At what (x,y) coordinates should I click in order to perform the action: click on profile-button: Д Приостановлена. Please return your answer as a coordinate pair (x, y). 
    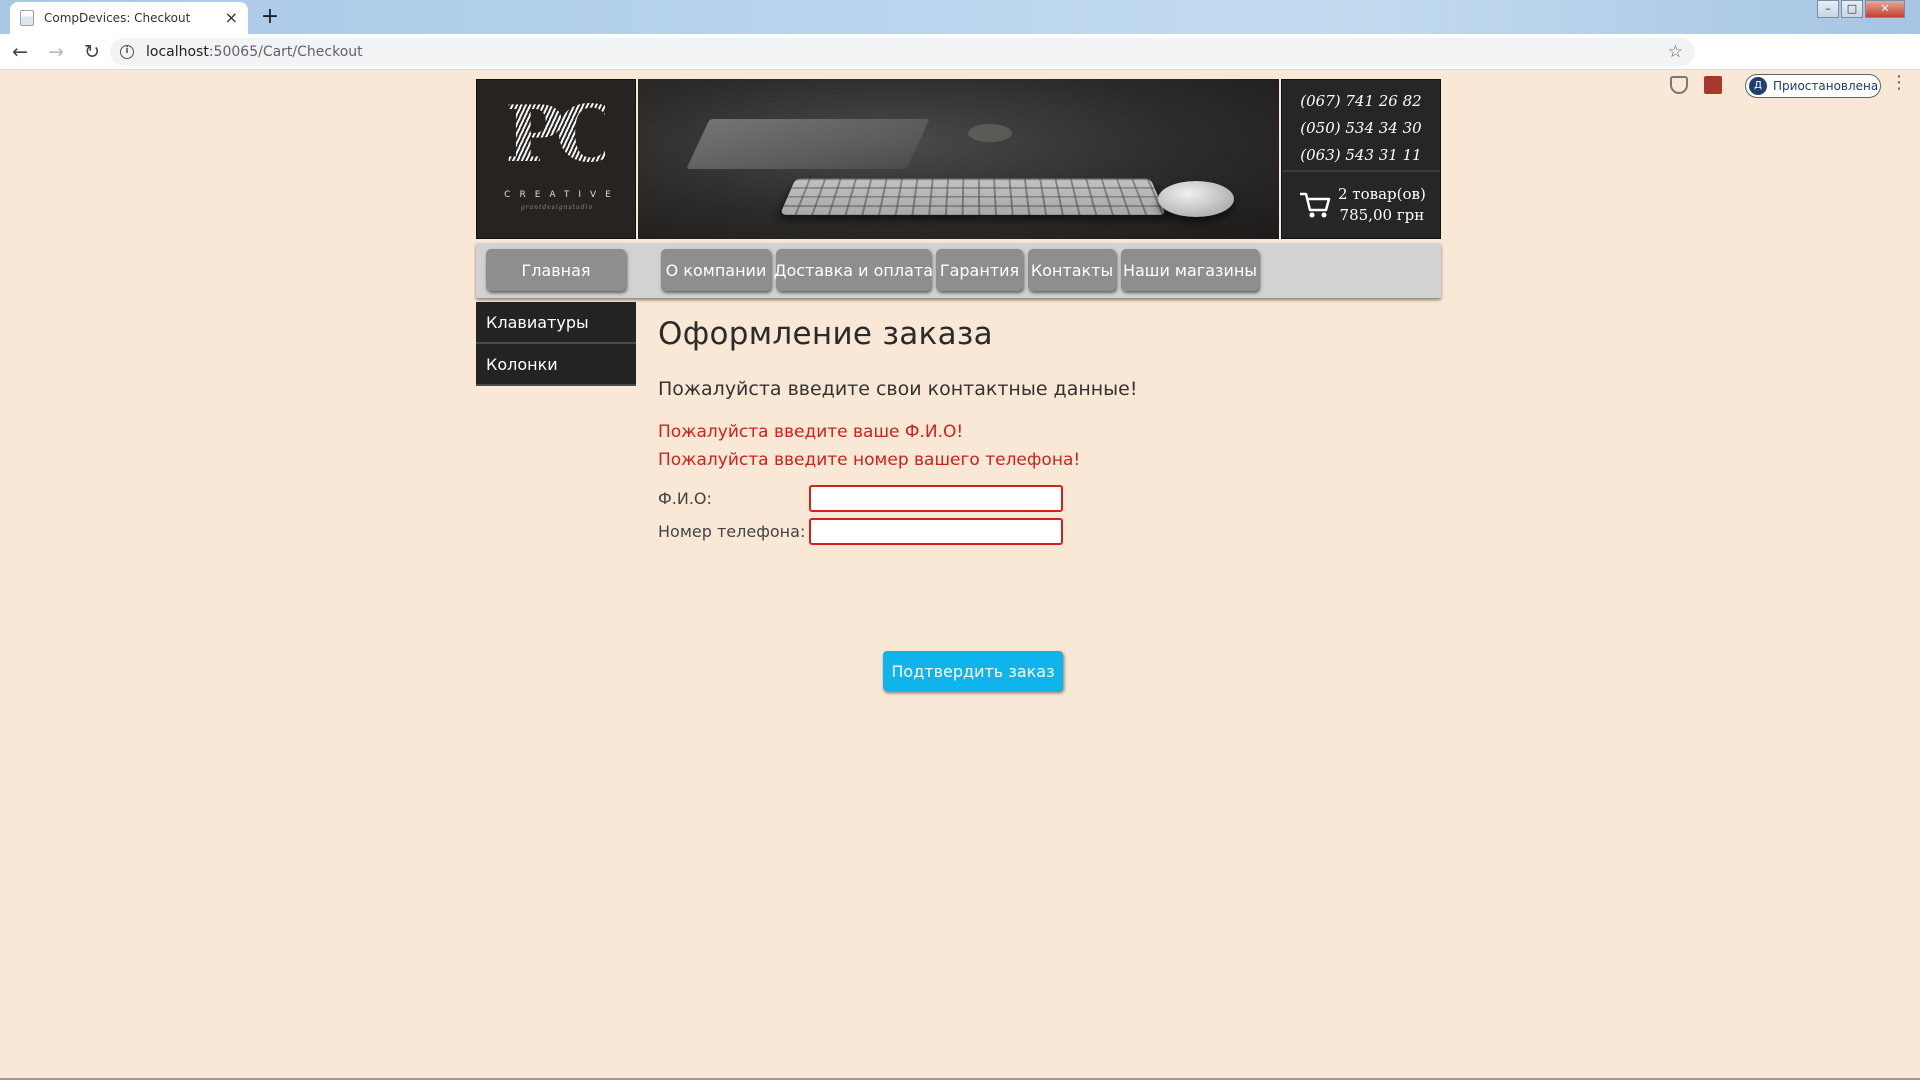
    Looking at the image, I should click on (1813, 86).